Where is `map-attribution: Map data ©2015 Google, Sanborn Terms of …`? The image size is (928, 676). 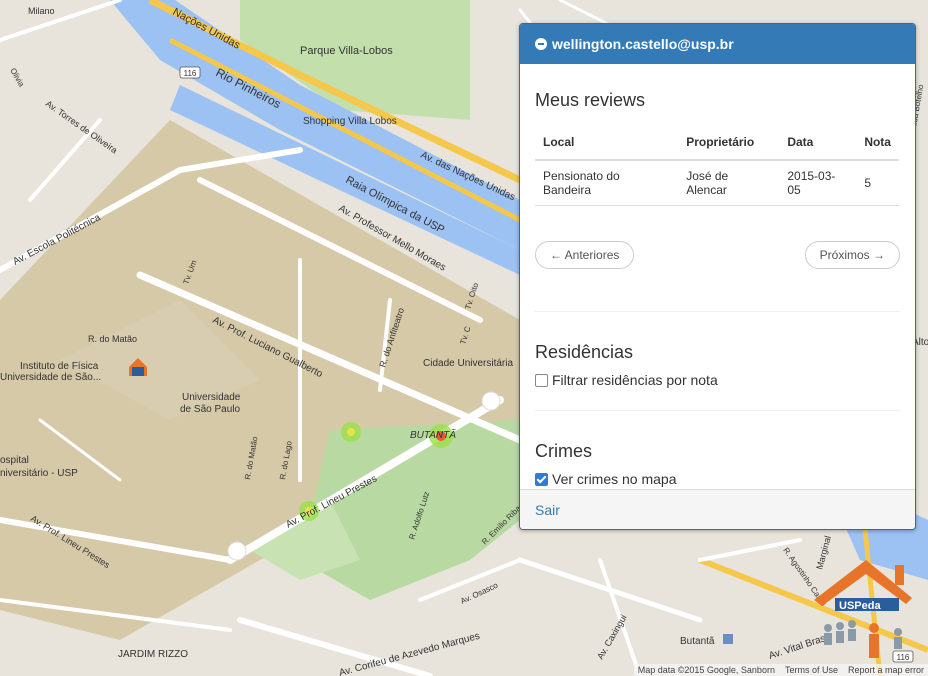
map-attribution: Map data ©2015 Google, Sanborn Terms of … is located at coordinates (780, 670).